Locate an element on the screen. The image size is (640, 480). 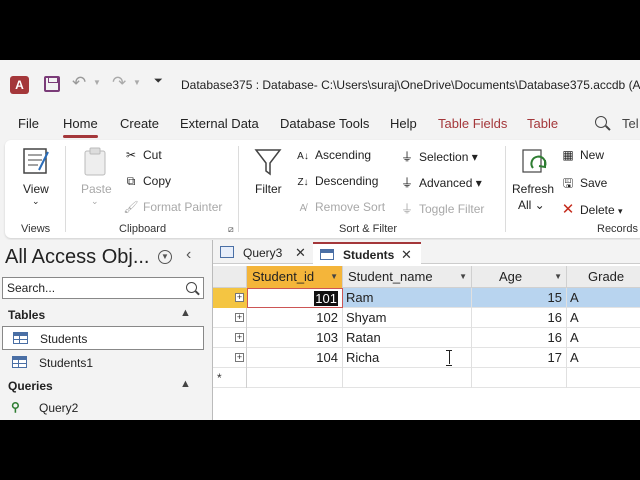
nav-search-input is located at coordinates (88, 288).